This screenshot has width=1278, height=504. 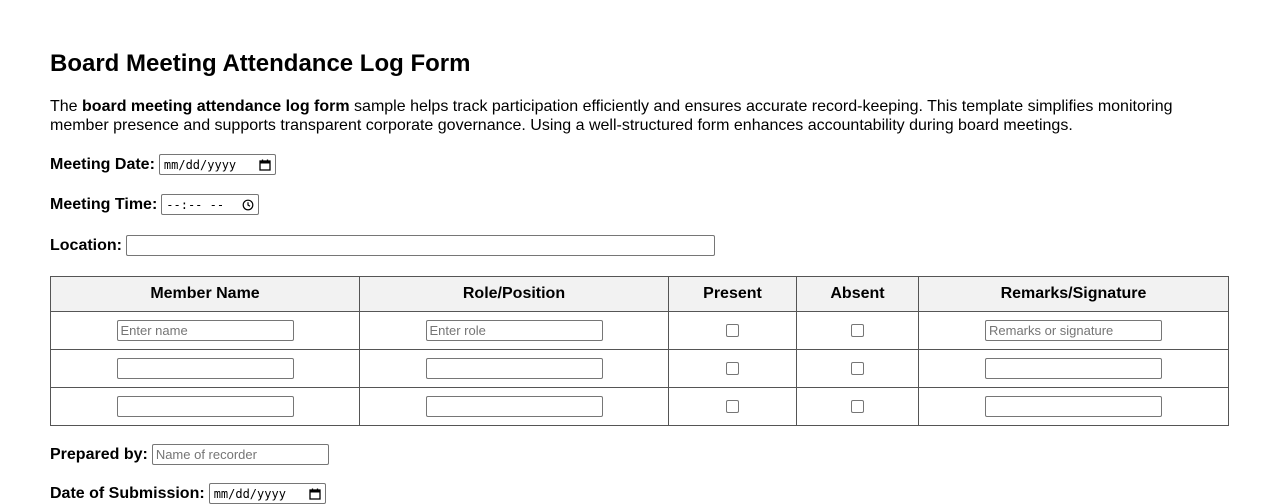 What do you see at coordinates (86, 245) in the screenshot?
I see `location-label: Location:` at bounding box center [86, 245].